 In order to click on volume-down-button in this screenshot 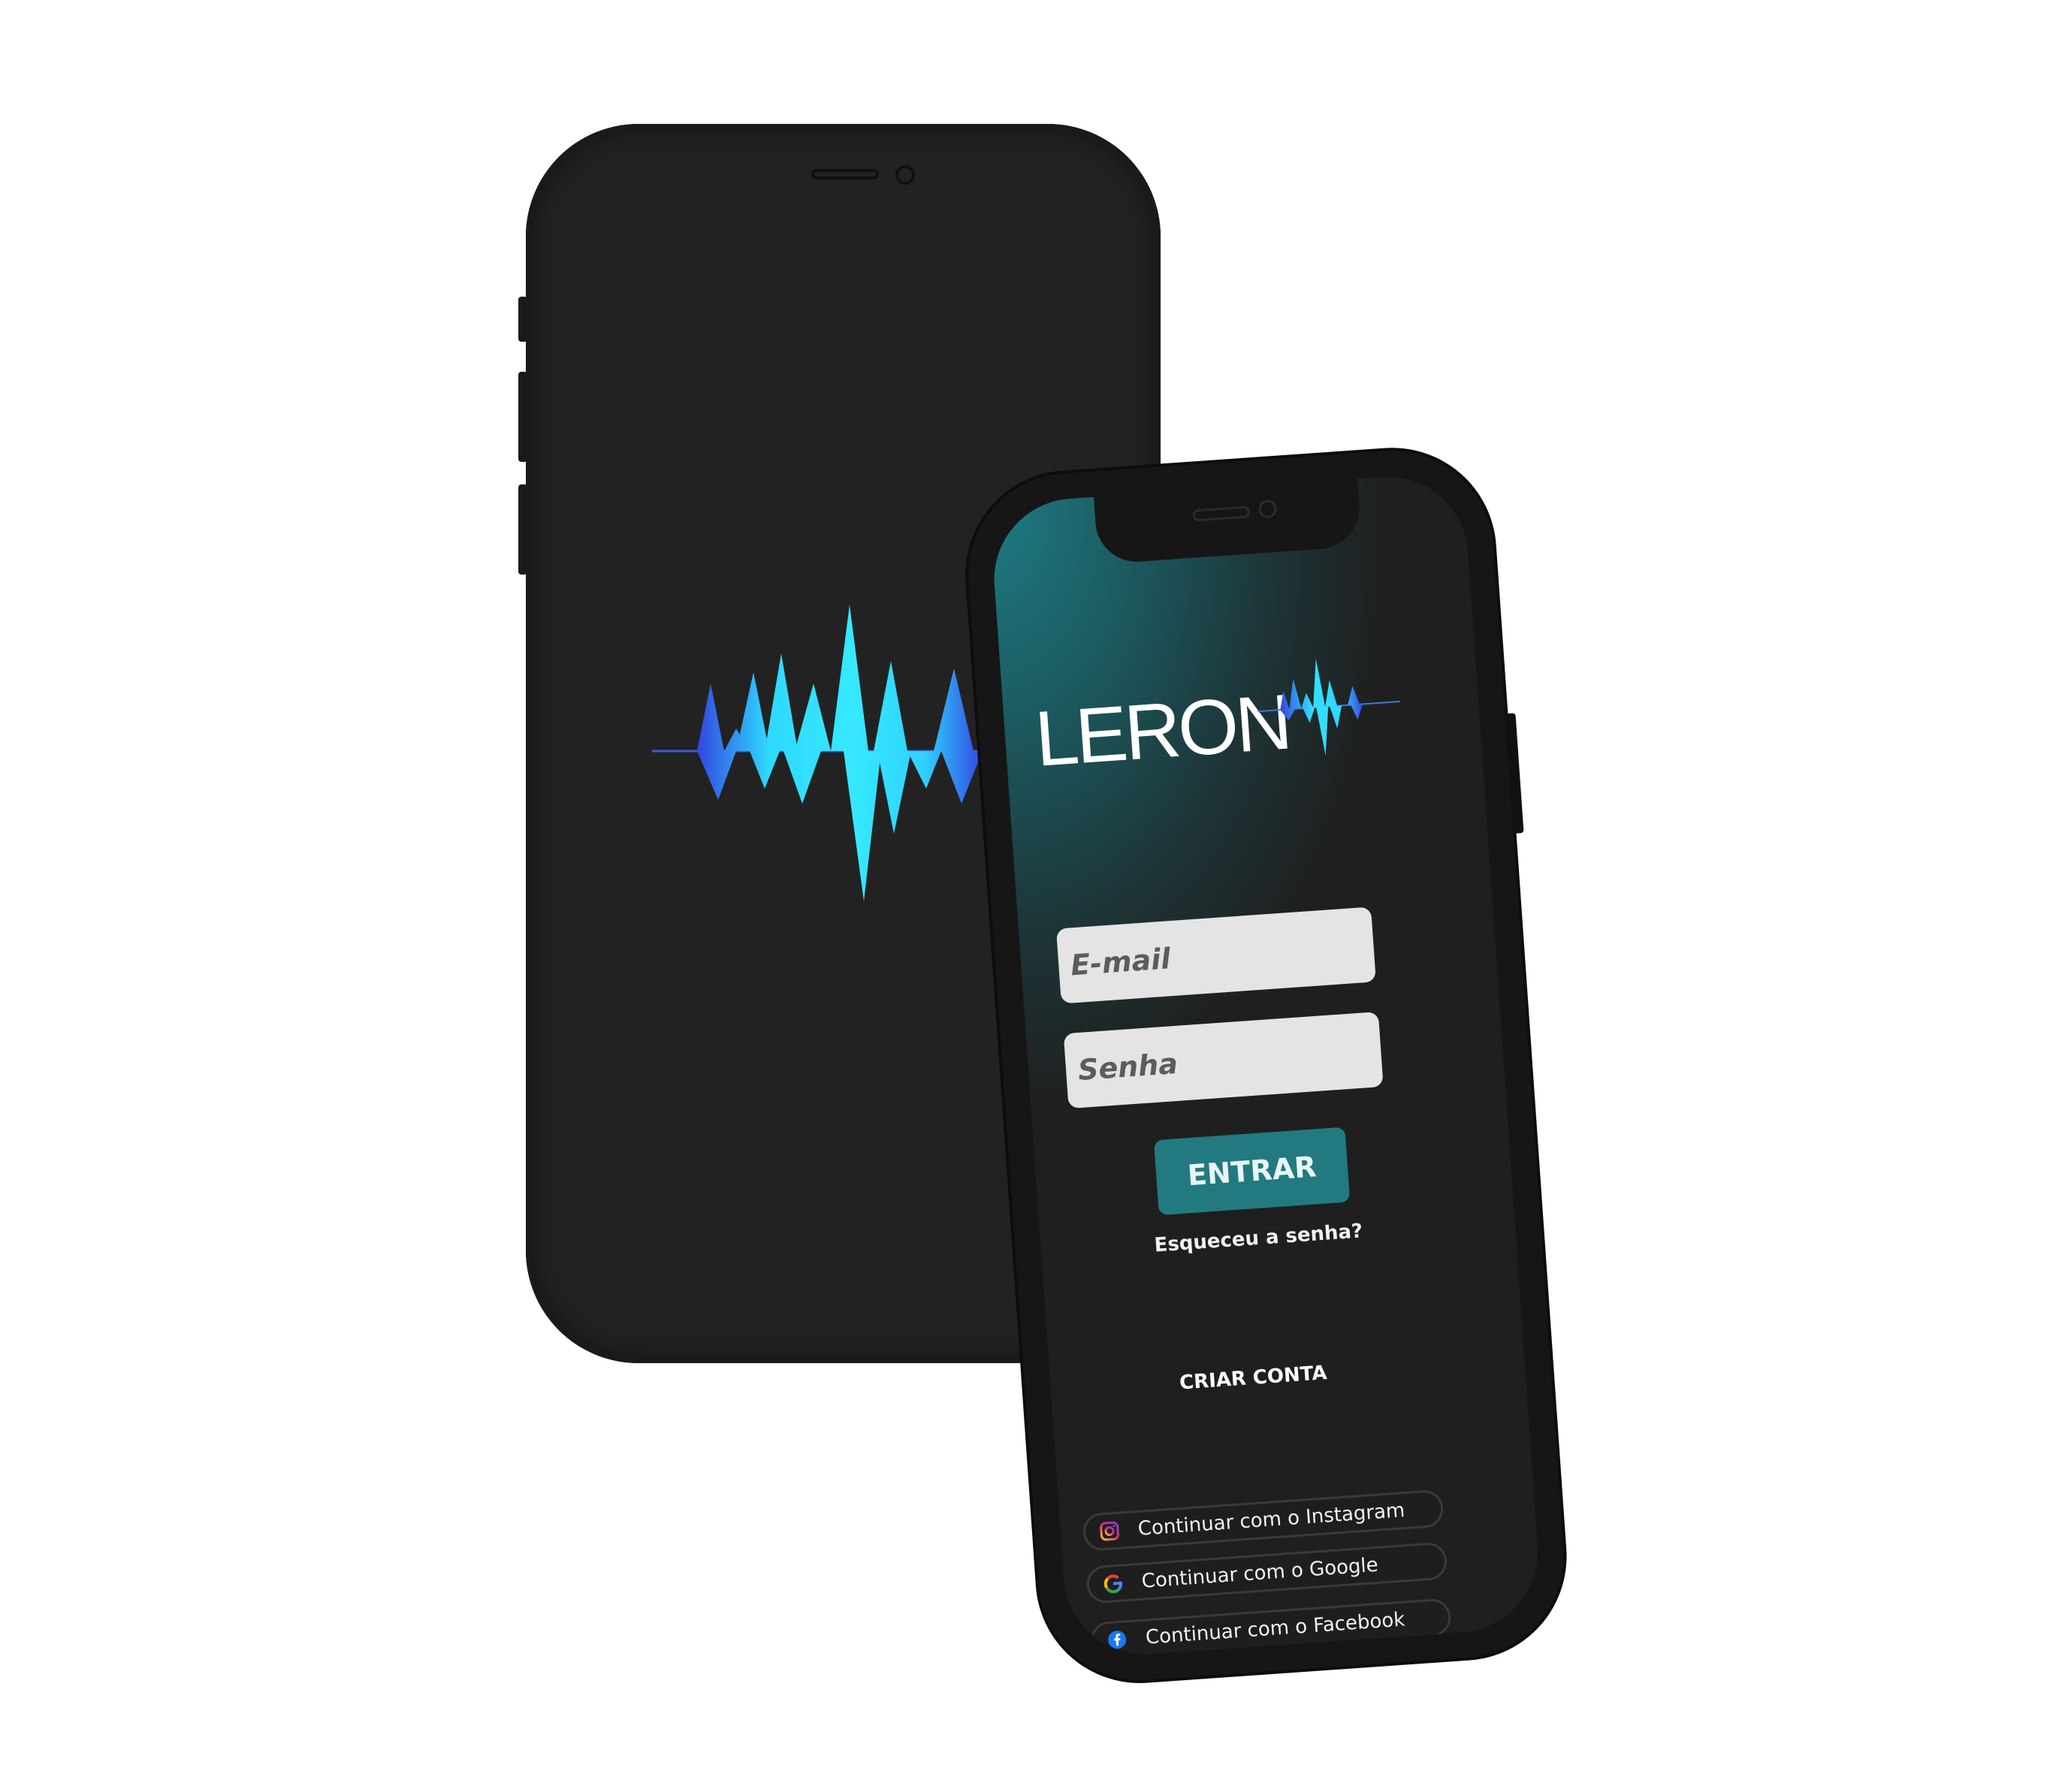, I will do `click(522, 529)`.